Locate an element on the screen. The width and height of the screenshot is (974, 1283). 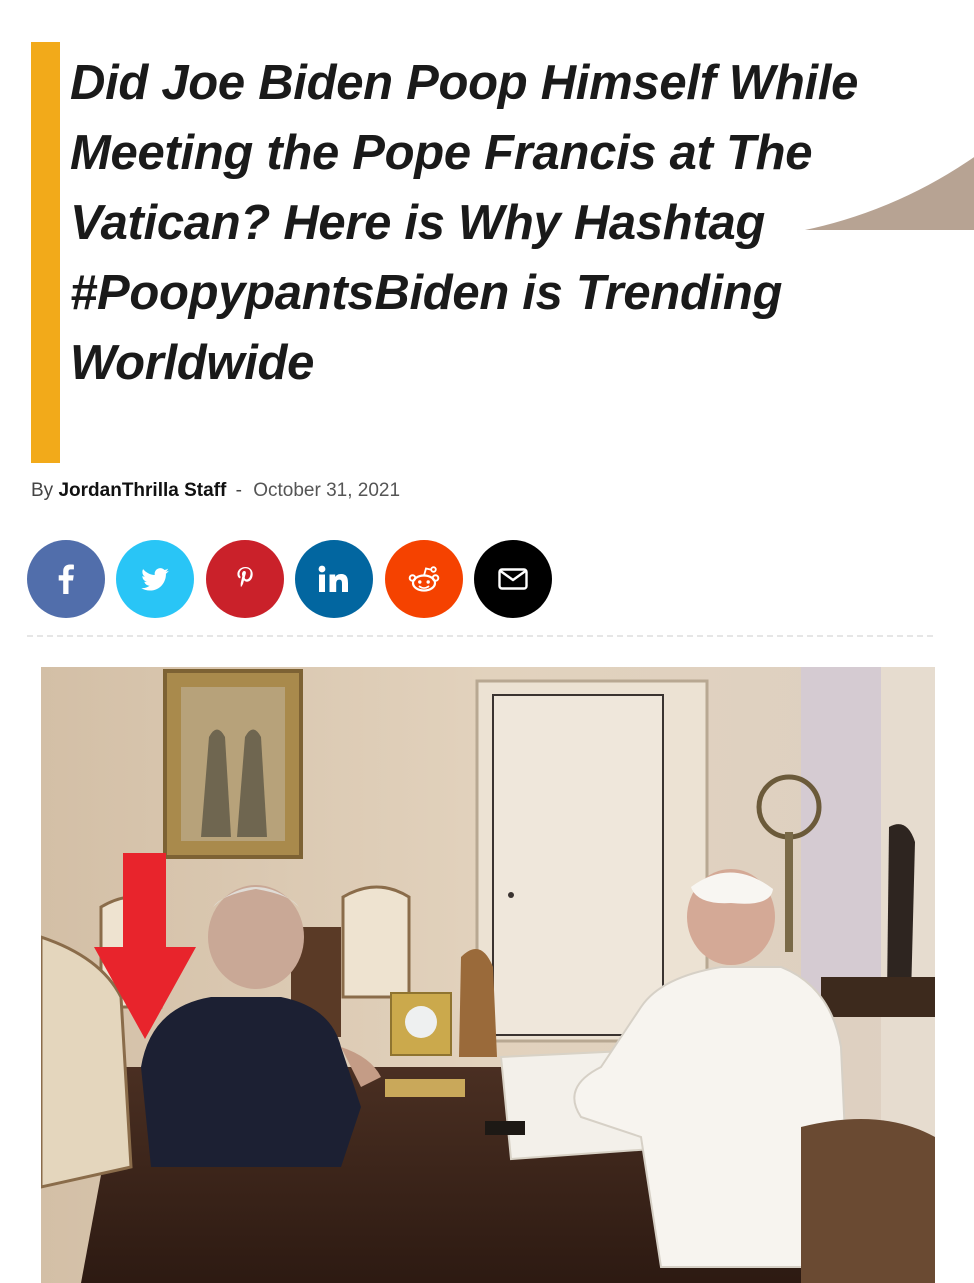
share-facebook-button is located at coordinates (66, 579).